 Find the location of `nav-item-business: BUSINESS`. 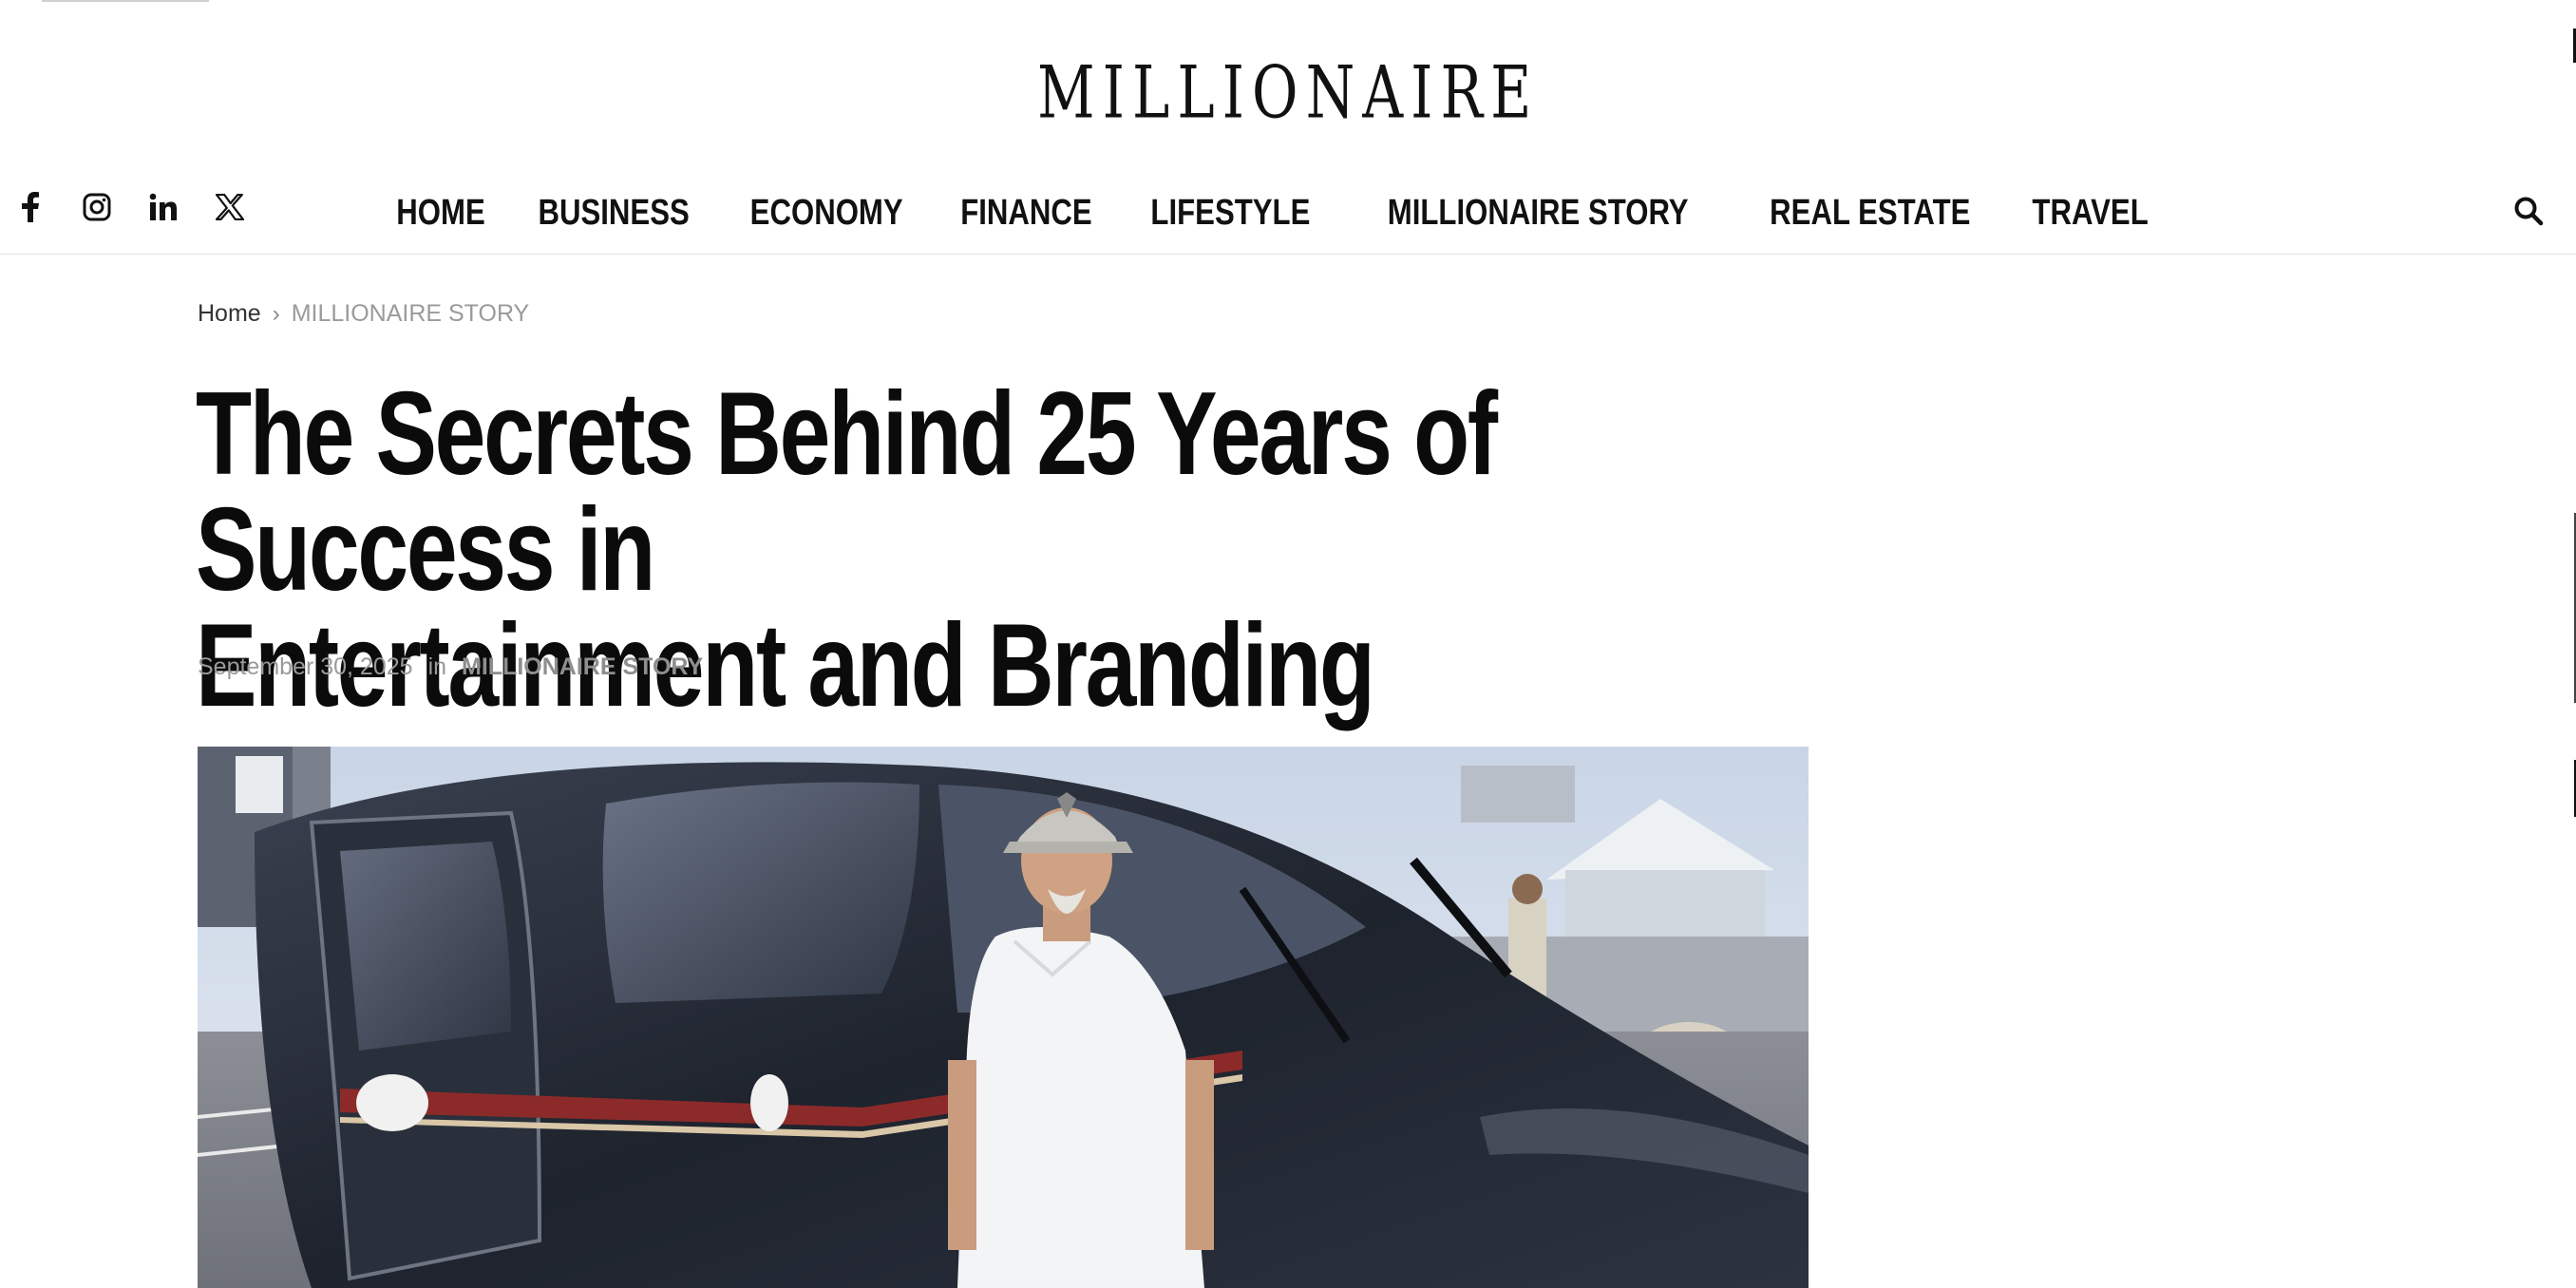

nav-item-business: BUSINESS is located at coordinates (614, 213).